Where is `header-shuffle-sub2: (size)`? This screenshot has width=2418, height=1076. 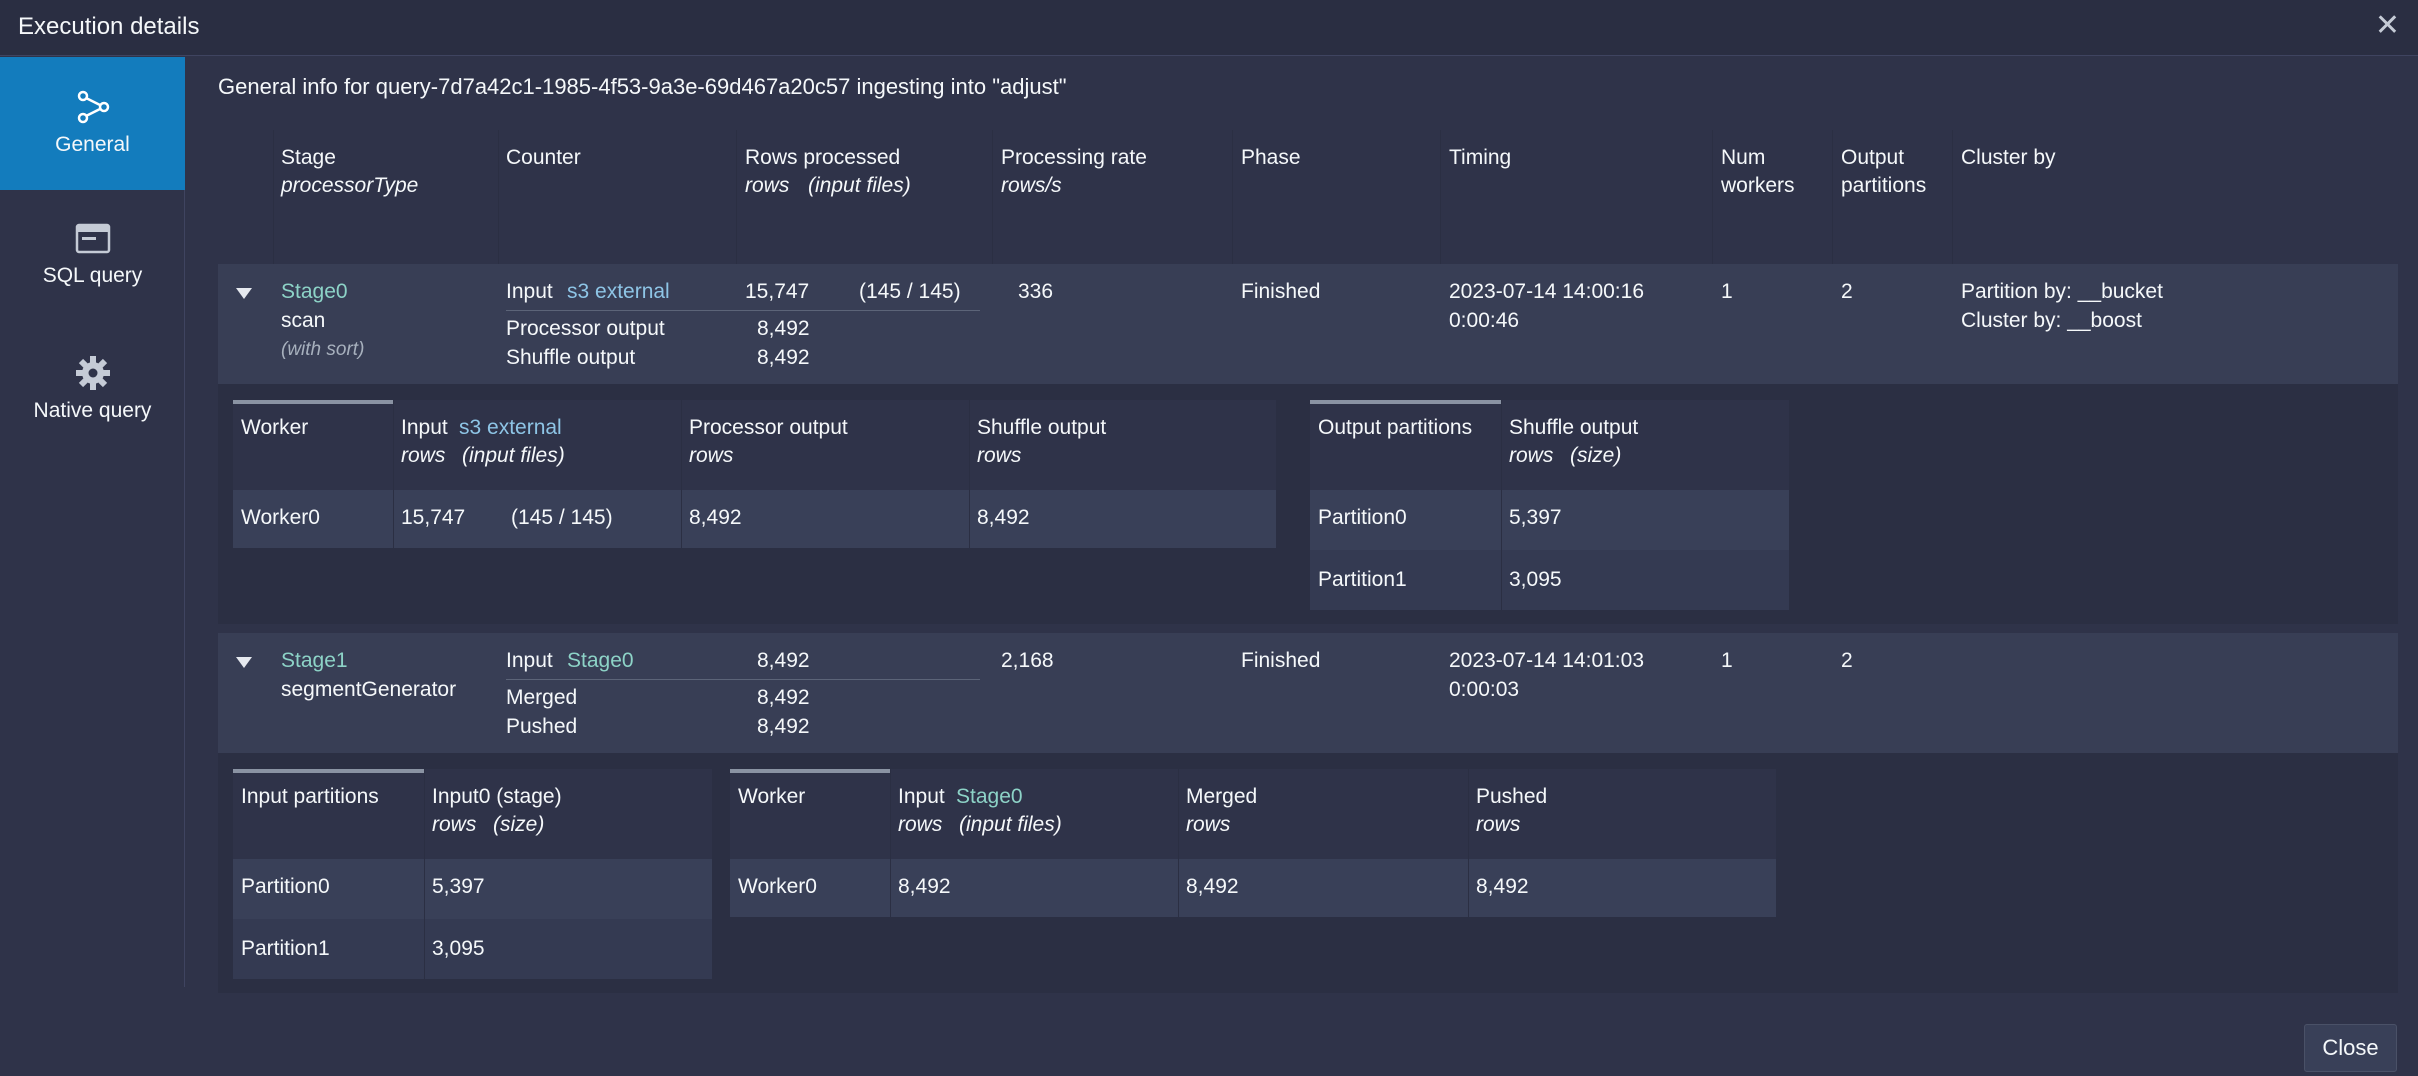 header-shuffle-sub2: (size) is located at coordinates (1596, 455).